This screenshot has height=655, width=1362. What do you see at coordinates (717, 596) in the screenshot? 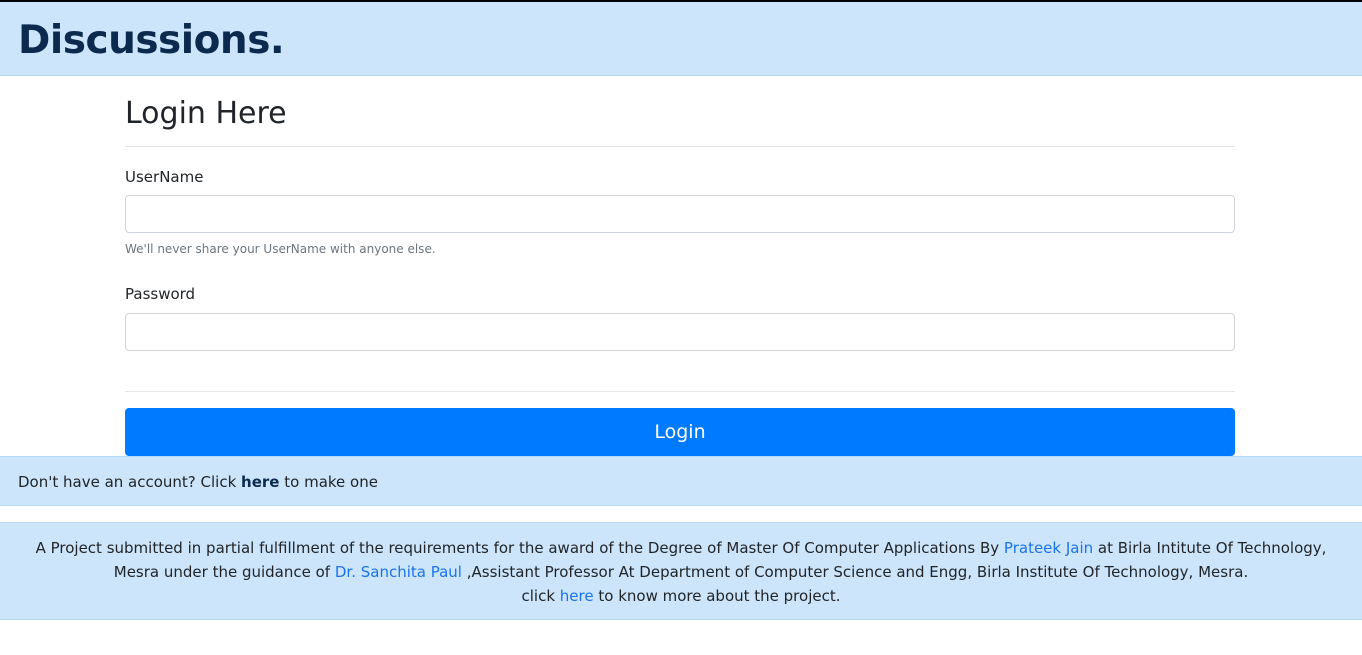
I see `footer-text-5: to know more about the project.` at bounding box center [717, 596].